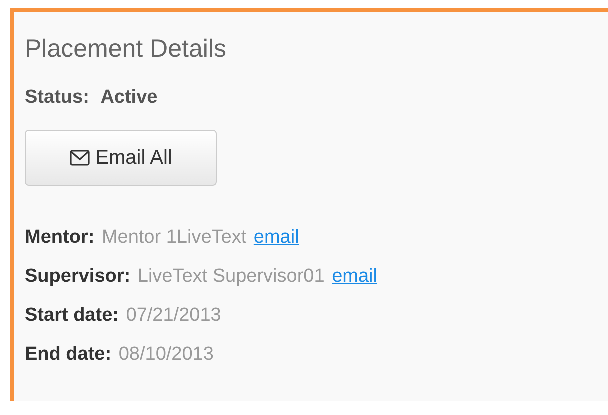 The width and height of the screenshot is (608, 415). What do you see at coordinates (174, 315) in the screenshot?
I see `detail-value: 07/21/2013` at bounding box center [174, 315].